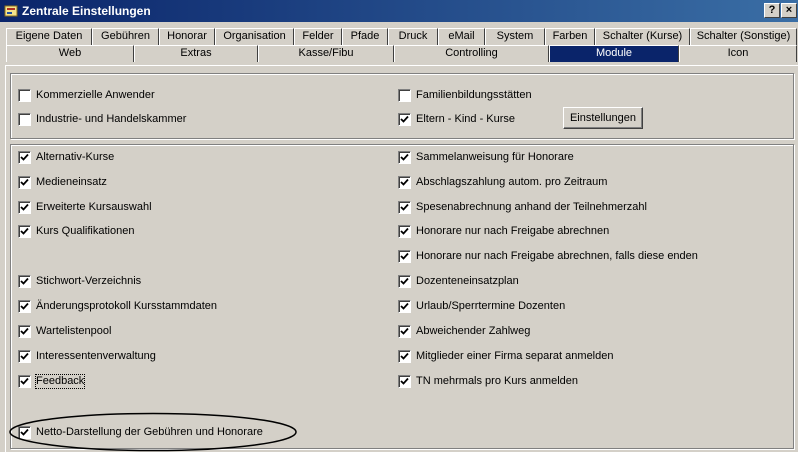  What do you see at coordinates (402, 106) in the screenshot?
I see `group-user-type` at bounding box center [402, 106].